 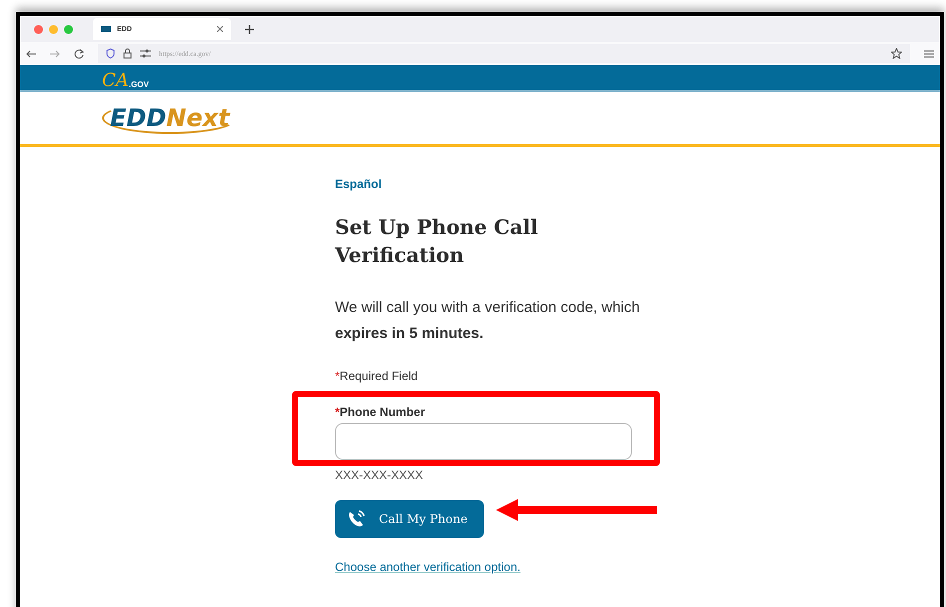 I want to click on menu-icon, so click(x=929, y=54).